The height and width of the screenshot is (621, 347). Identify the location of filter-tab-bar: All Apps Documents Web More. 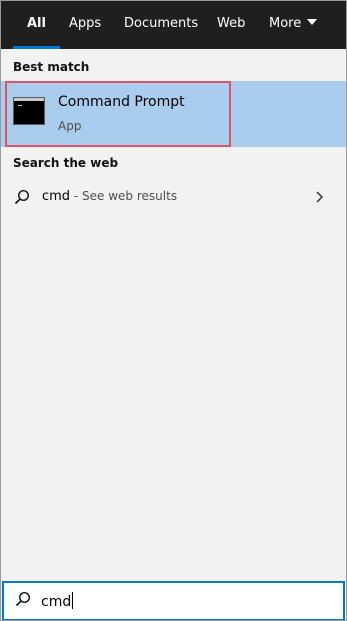
(173, 25).